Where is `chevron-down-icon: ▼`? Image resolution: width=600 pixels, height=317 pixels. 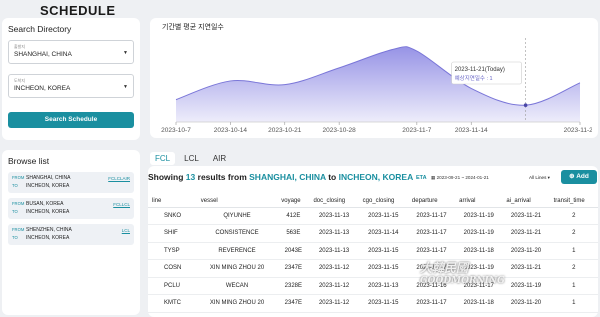 chevron-down-icon: ▼ is located at coordinates (125, 53).